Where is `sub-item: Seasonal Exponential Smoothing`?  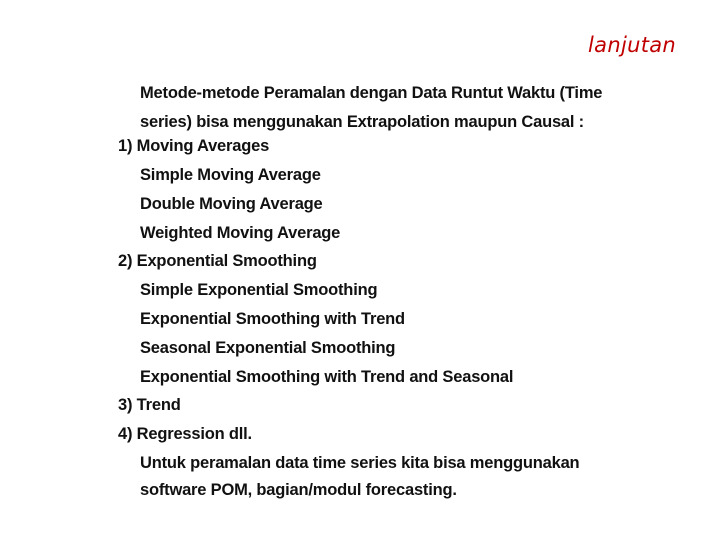 sub-item: Seasonal Exponential Smoothing is located at coordinates (268, 348).